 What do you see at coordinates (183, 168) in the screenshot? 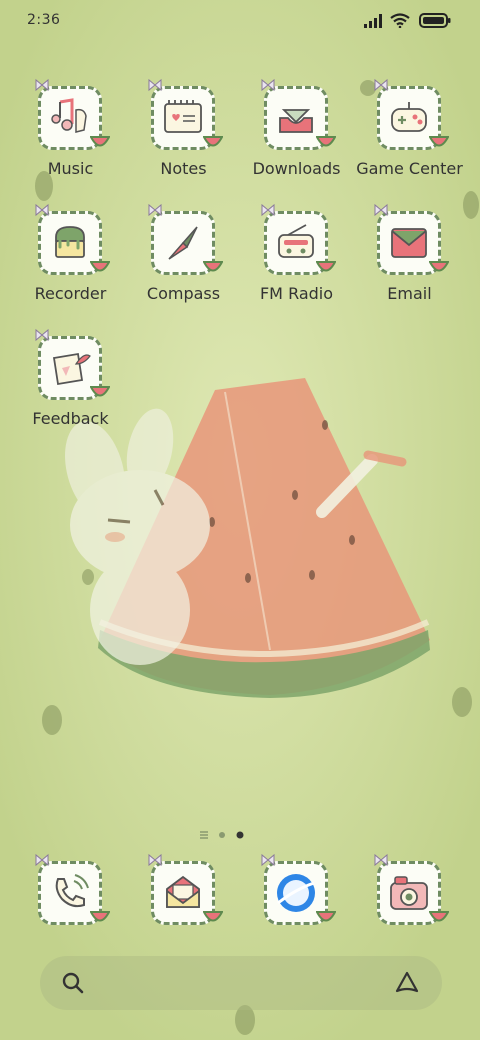
I see `app-label: Notes` at bounding box center [183, 168].